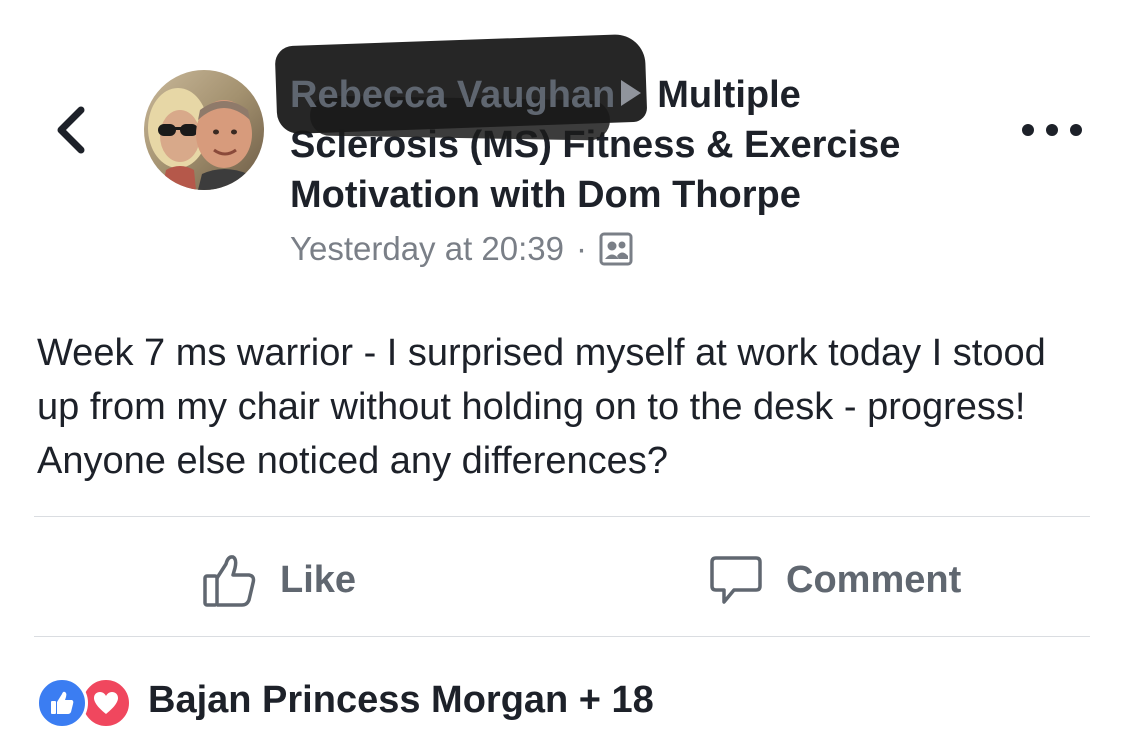 This screenshot has width=1125, height=753. What do you see at coordinates (616, 249) in the screenshot?
I see `group-members-icon` at bounding box center [616, 249].